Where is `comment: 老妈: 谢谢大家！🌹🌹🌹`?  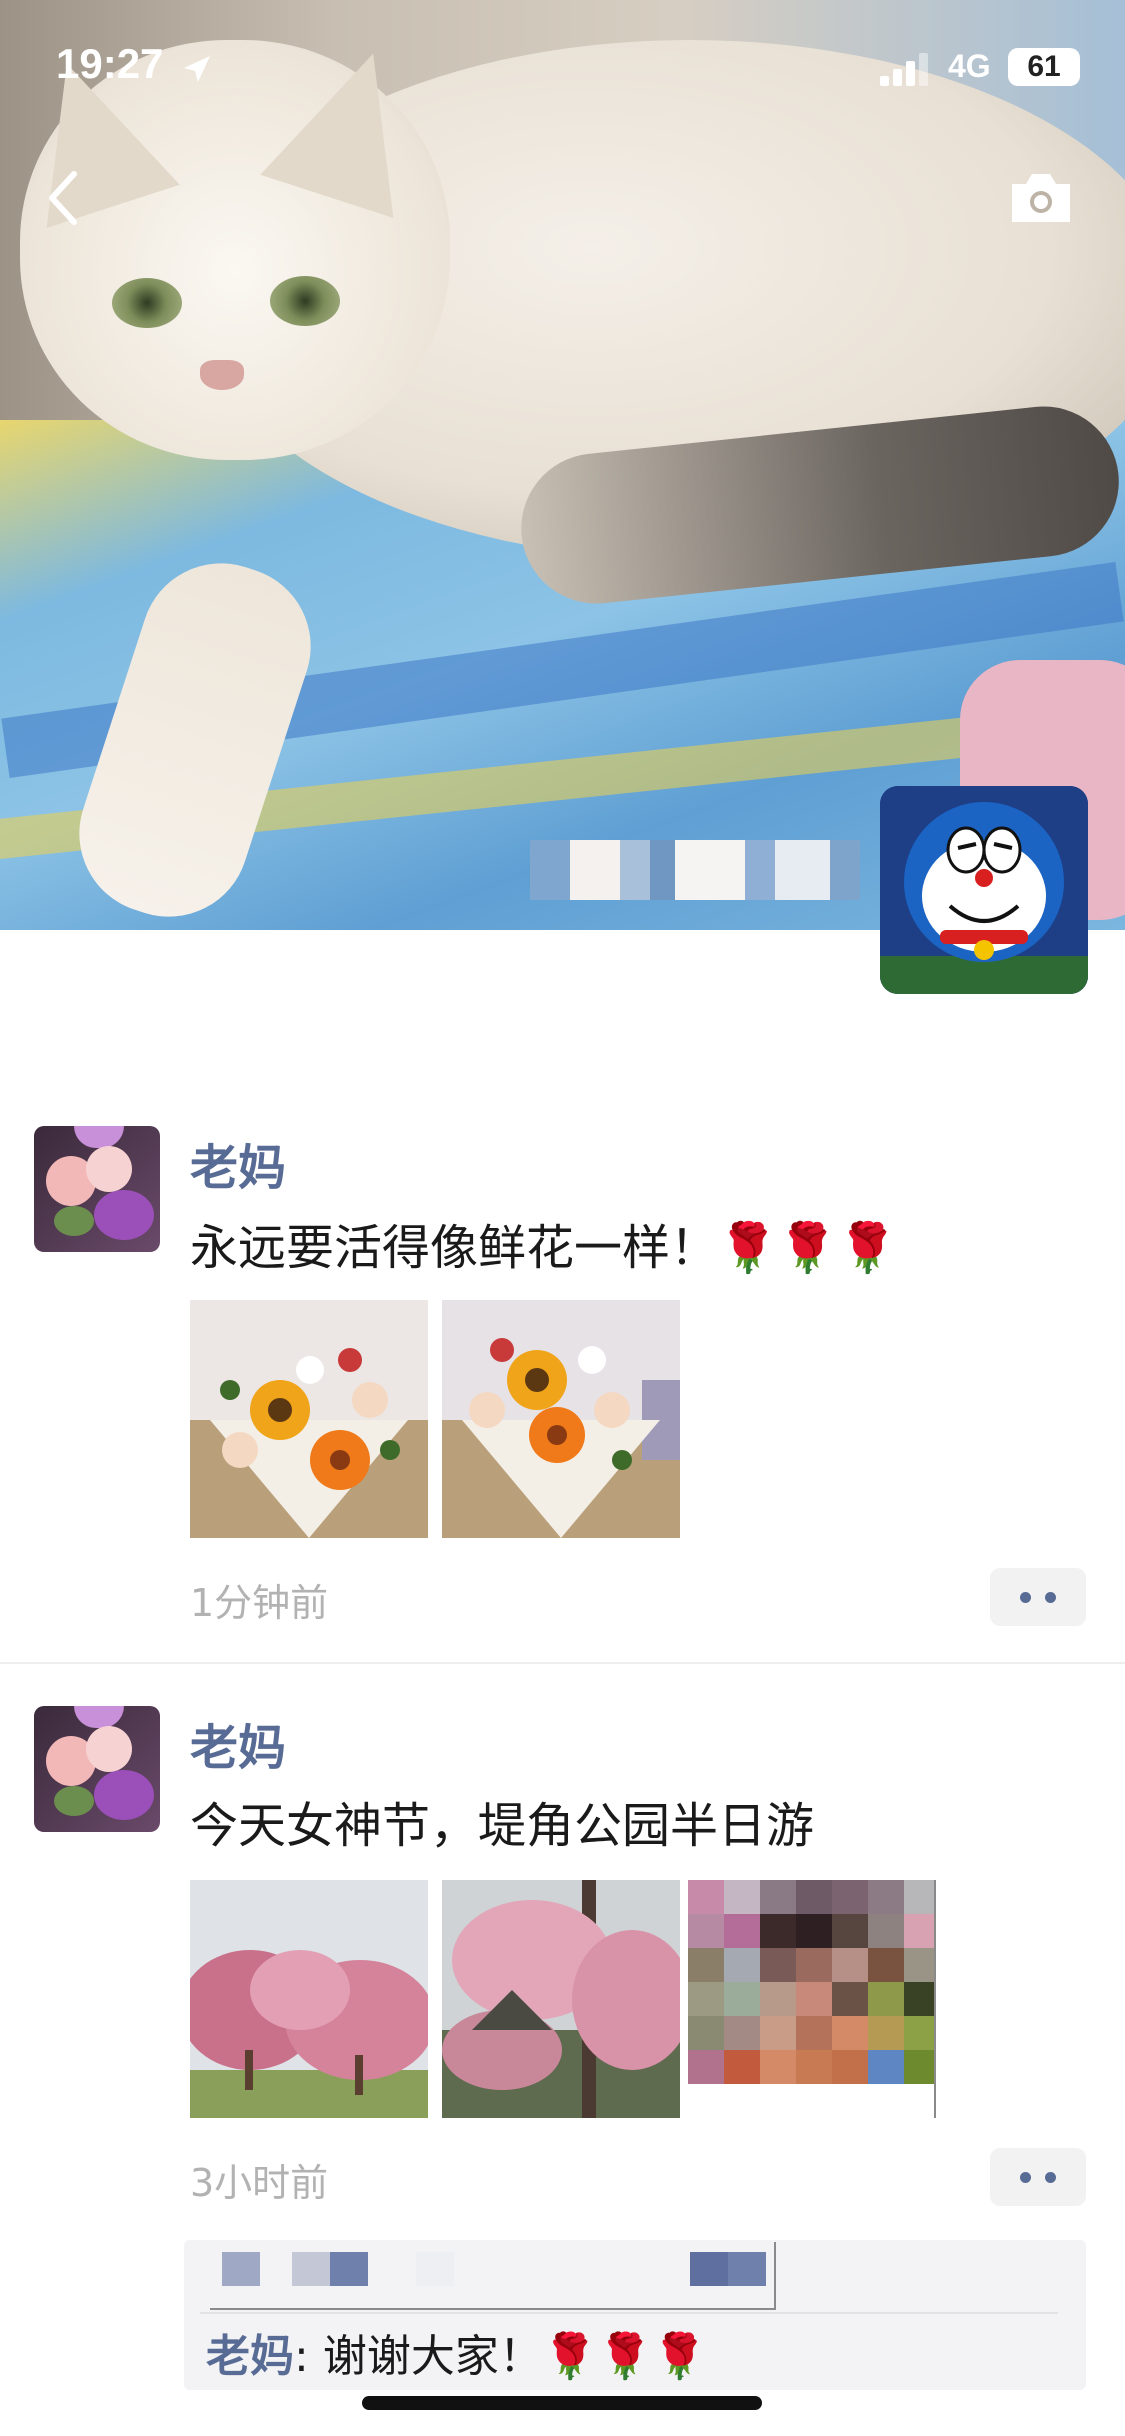
comment: 老妈: 谢谢大家！🌹🌹🌹 is located at coordinates (456, 2352).